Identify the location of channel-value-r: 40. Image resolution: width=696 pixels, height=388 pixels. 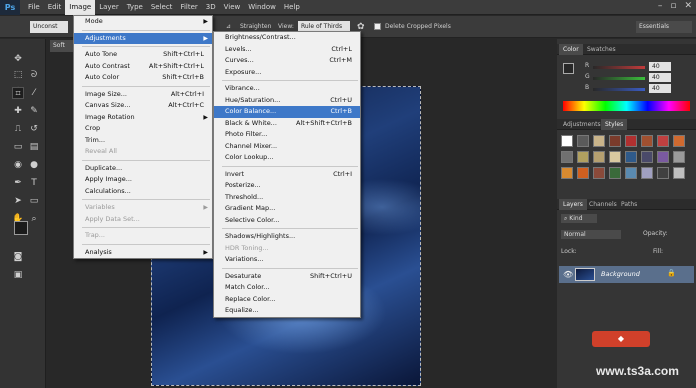
(660, 66).